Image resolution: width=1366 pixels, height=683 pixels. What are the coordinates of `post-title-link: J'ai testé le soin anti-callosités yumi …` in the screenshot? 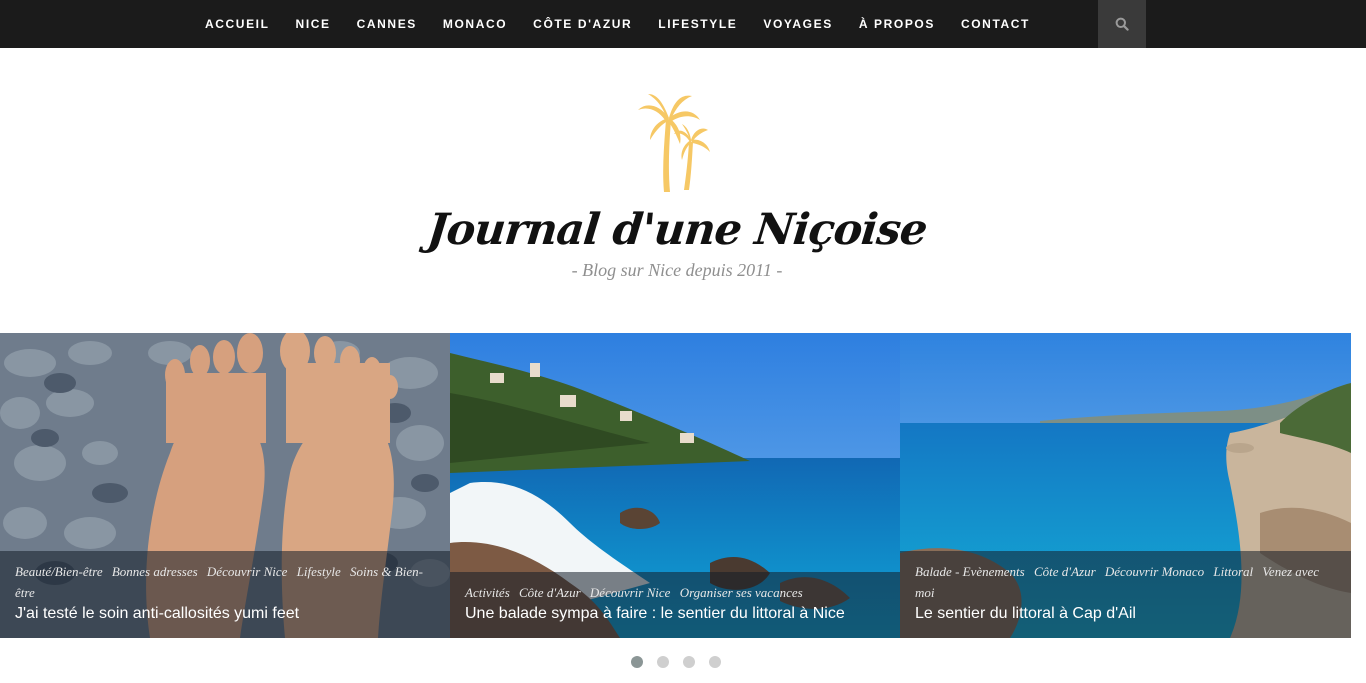 It's located at (225, 614).